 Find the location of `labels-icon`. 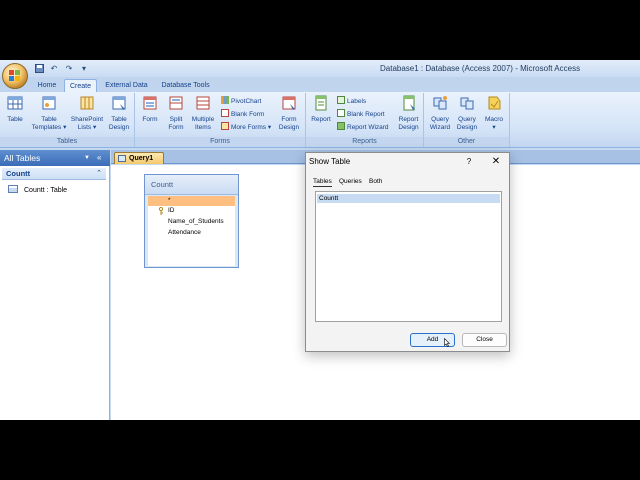

labels-icon is located at coordinates (341, 100).